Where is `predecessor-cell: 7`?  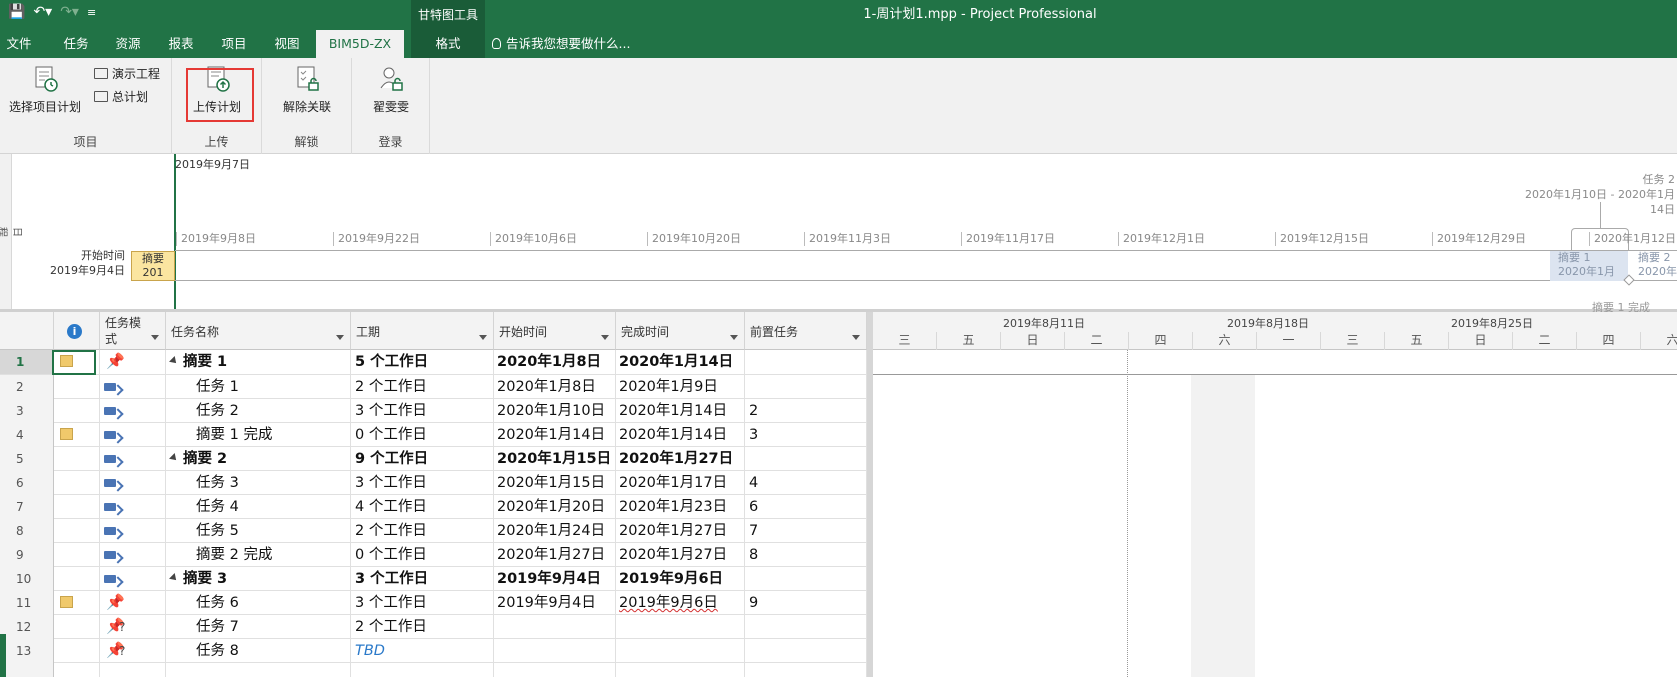
predecessor-cell: 7 is located at coordinates (806, 531).